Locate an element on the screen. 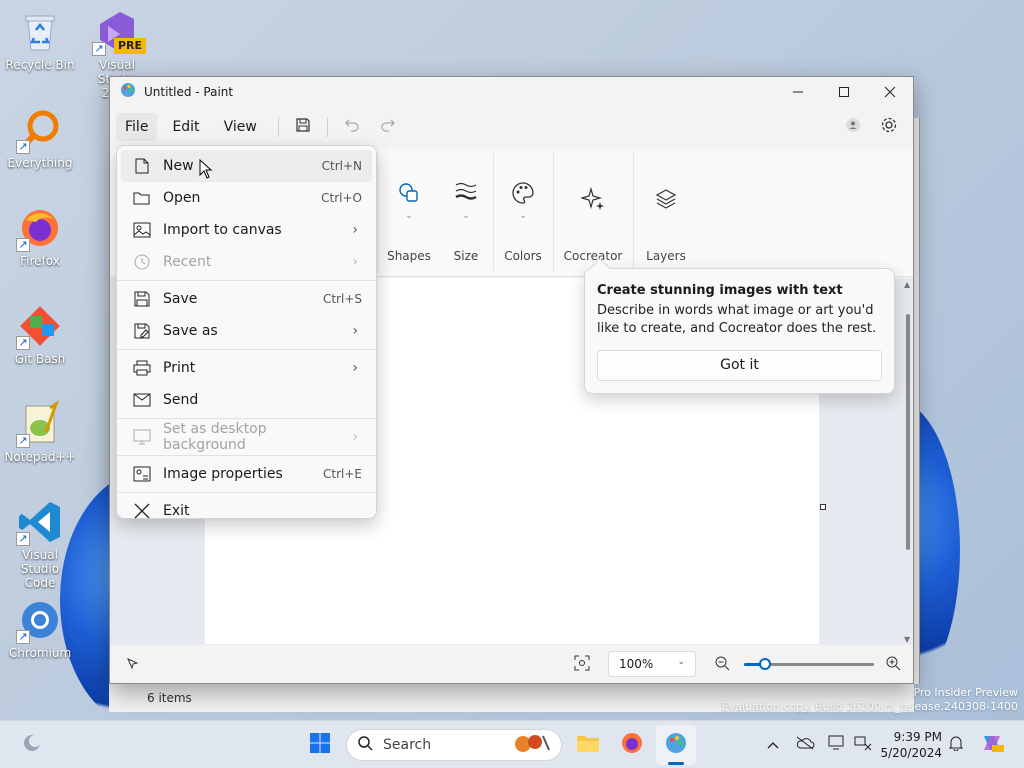  menu-file: File is located at coordinates (137, 127).